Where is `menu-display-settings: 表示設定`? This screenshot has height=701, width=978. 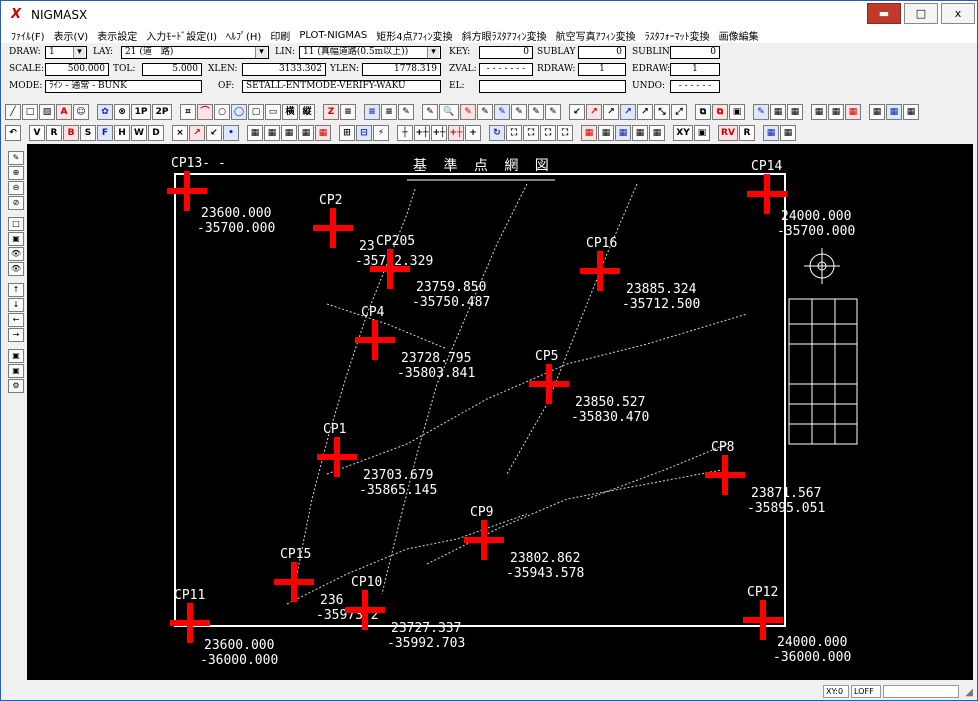 menu-display-settings: 表示設定 is located at coordinates (117, 35).